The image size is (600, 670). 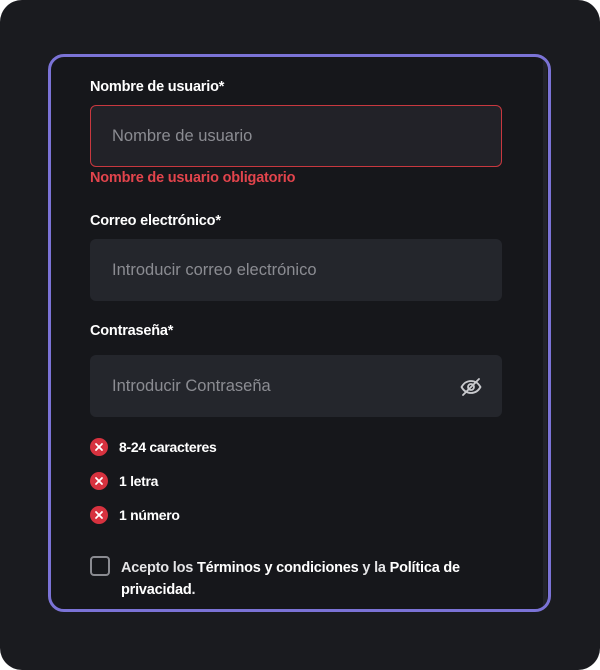 What do you see at coordinates (139, 481) in the screenshot?
I see `requirement-text: 1 letra` at bounding box center [139, 481].